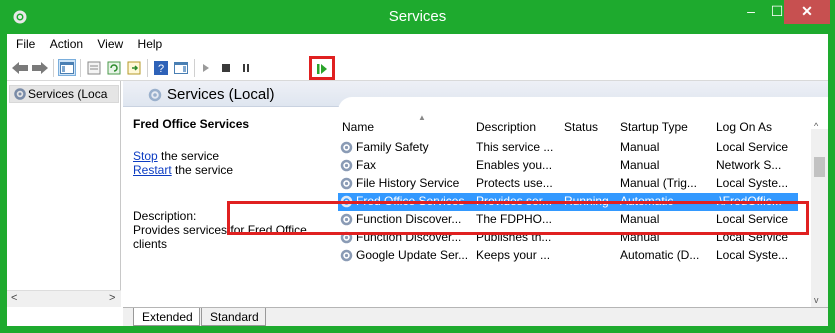  I want to click on table-vertical-scrollbar: ^ v, so click(819, 214).